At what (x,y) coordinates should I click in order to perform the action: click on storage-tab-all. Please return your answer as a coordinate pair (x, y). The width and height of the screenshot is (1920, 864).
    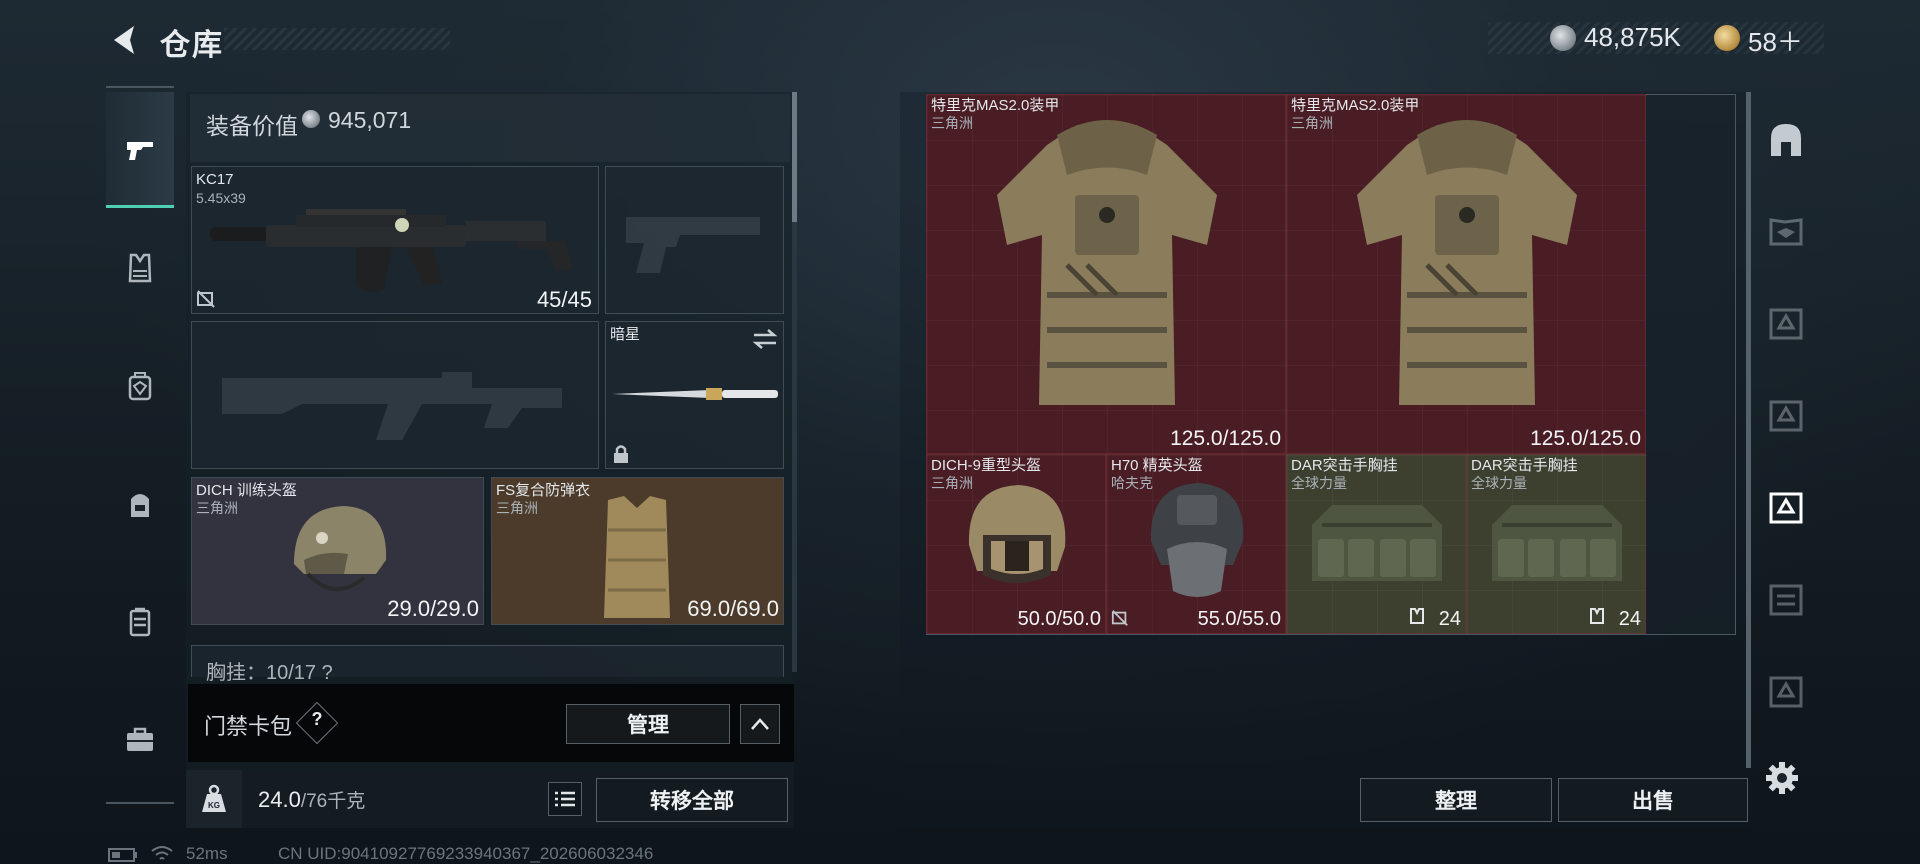
    Looking at the image, I should click on (1786, 139).